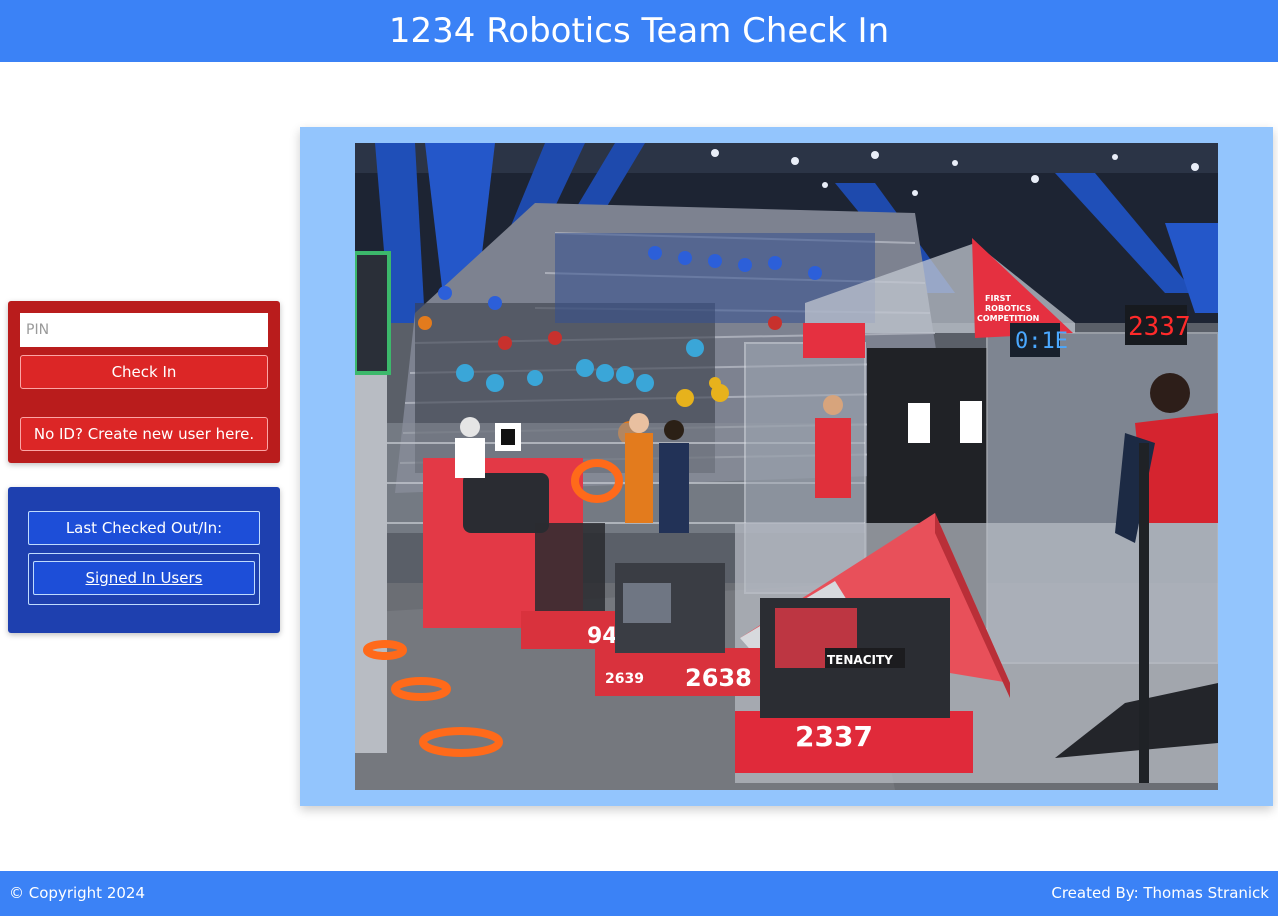  Describe the element at coordinates (834, 736) in the screenshot. I see `robot-number-2337: 2337` at that location.